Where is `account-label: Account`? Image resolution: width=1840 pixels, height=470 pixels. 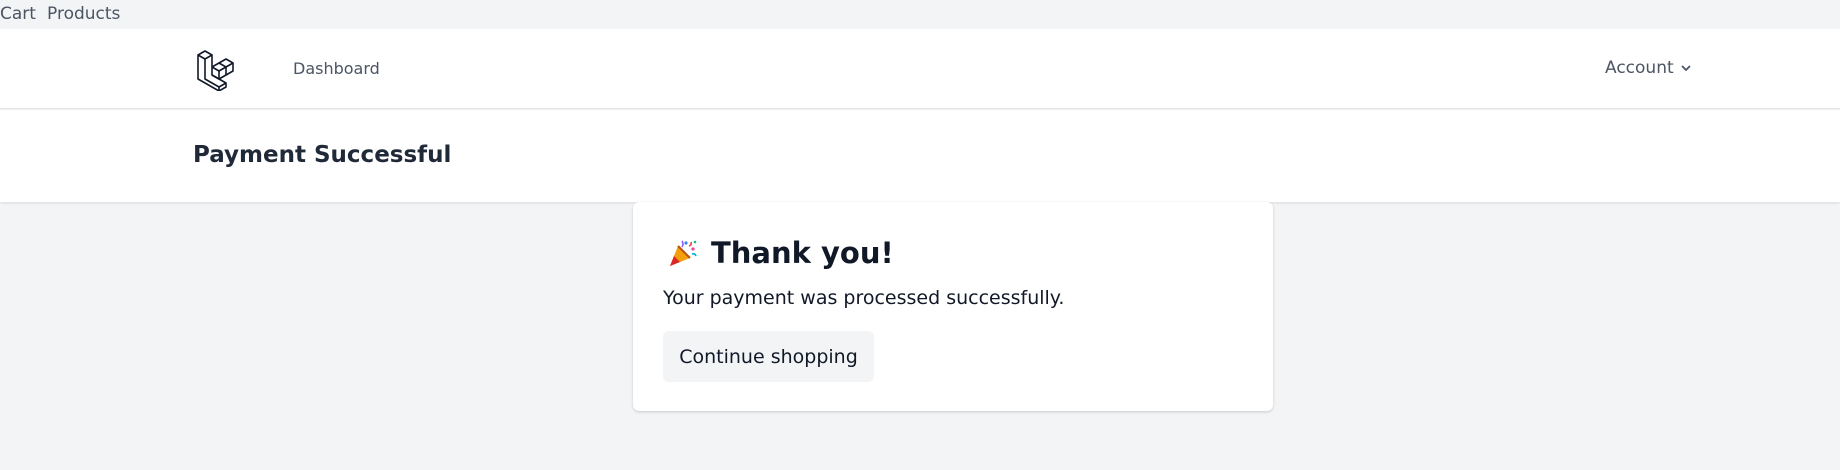 account-label: Account is located at coordinates (1639, 68).